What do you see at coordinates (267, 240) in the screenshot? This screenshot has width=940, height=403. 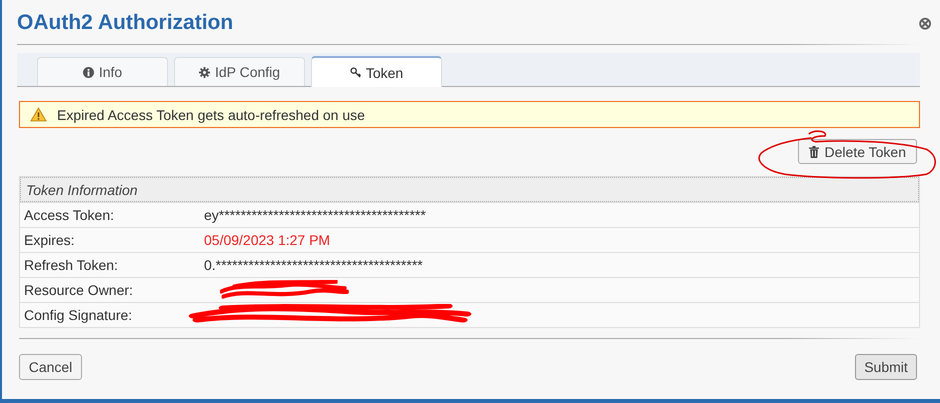 I see `field-value: 05/09/2023 1:27 PM` at bounding box center [267, 240].